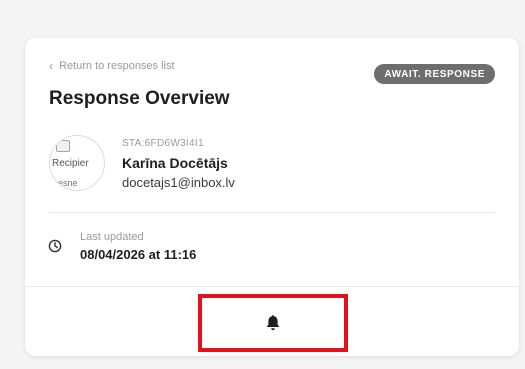  I want to click on footer-divider, so click(272, 286).